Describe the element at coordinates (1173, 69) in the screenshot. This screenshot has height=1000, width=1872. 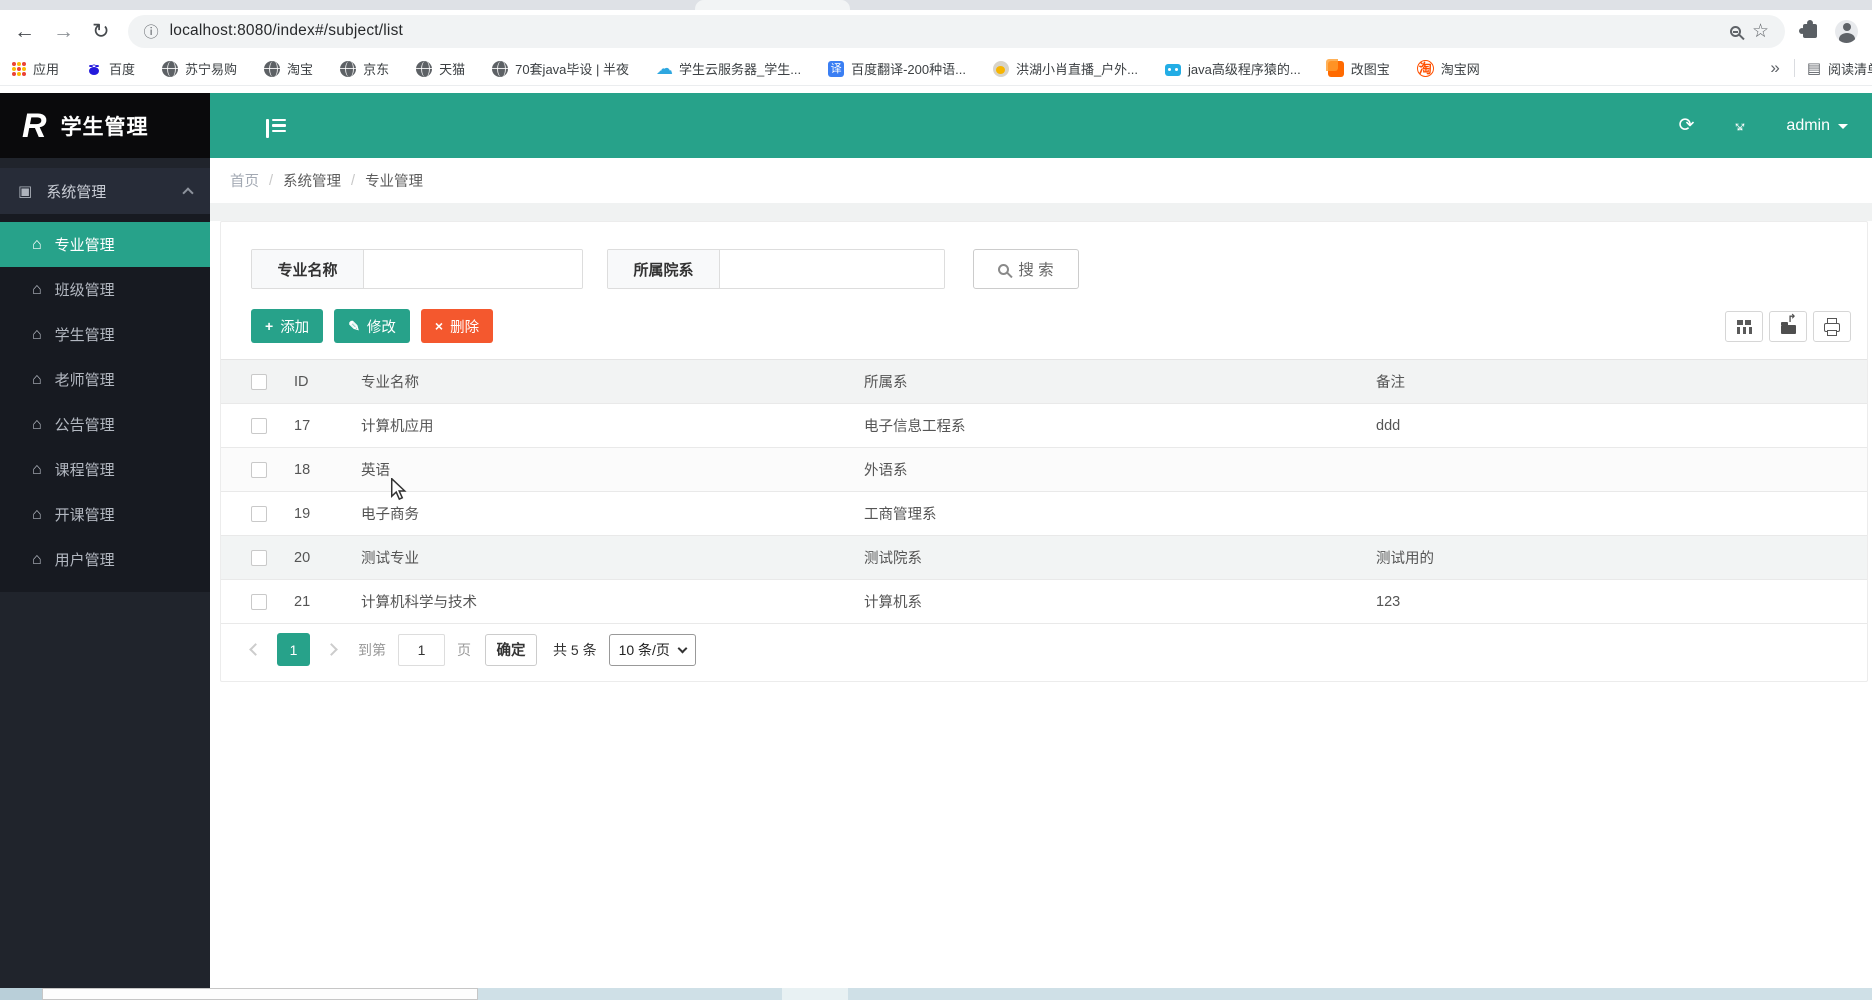
I see `bilibili-tv-icon` at that location.